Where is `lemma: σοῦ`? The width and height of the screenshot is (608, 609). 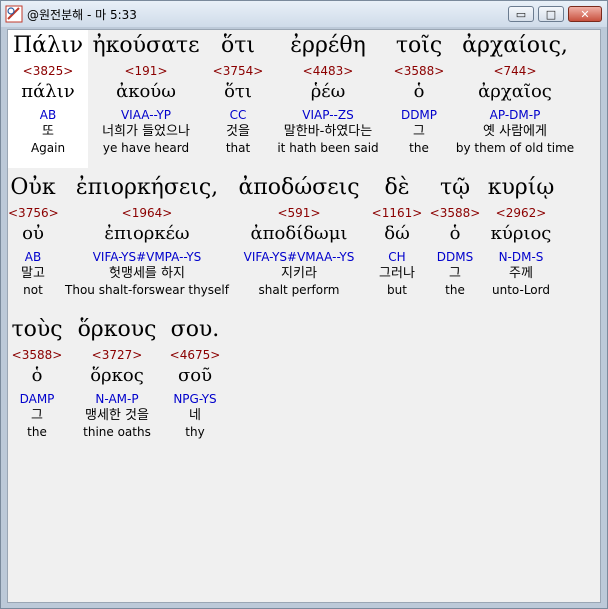
lemma: σοῦ is located at coordinates (195, 375).